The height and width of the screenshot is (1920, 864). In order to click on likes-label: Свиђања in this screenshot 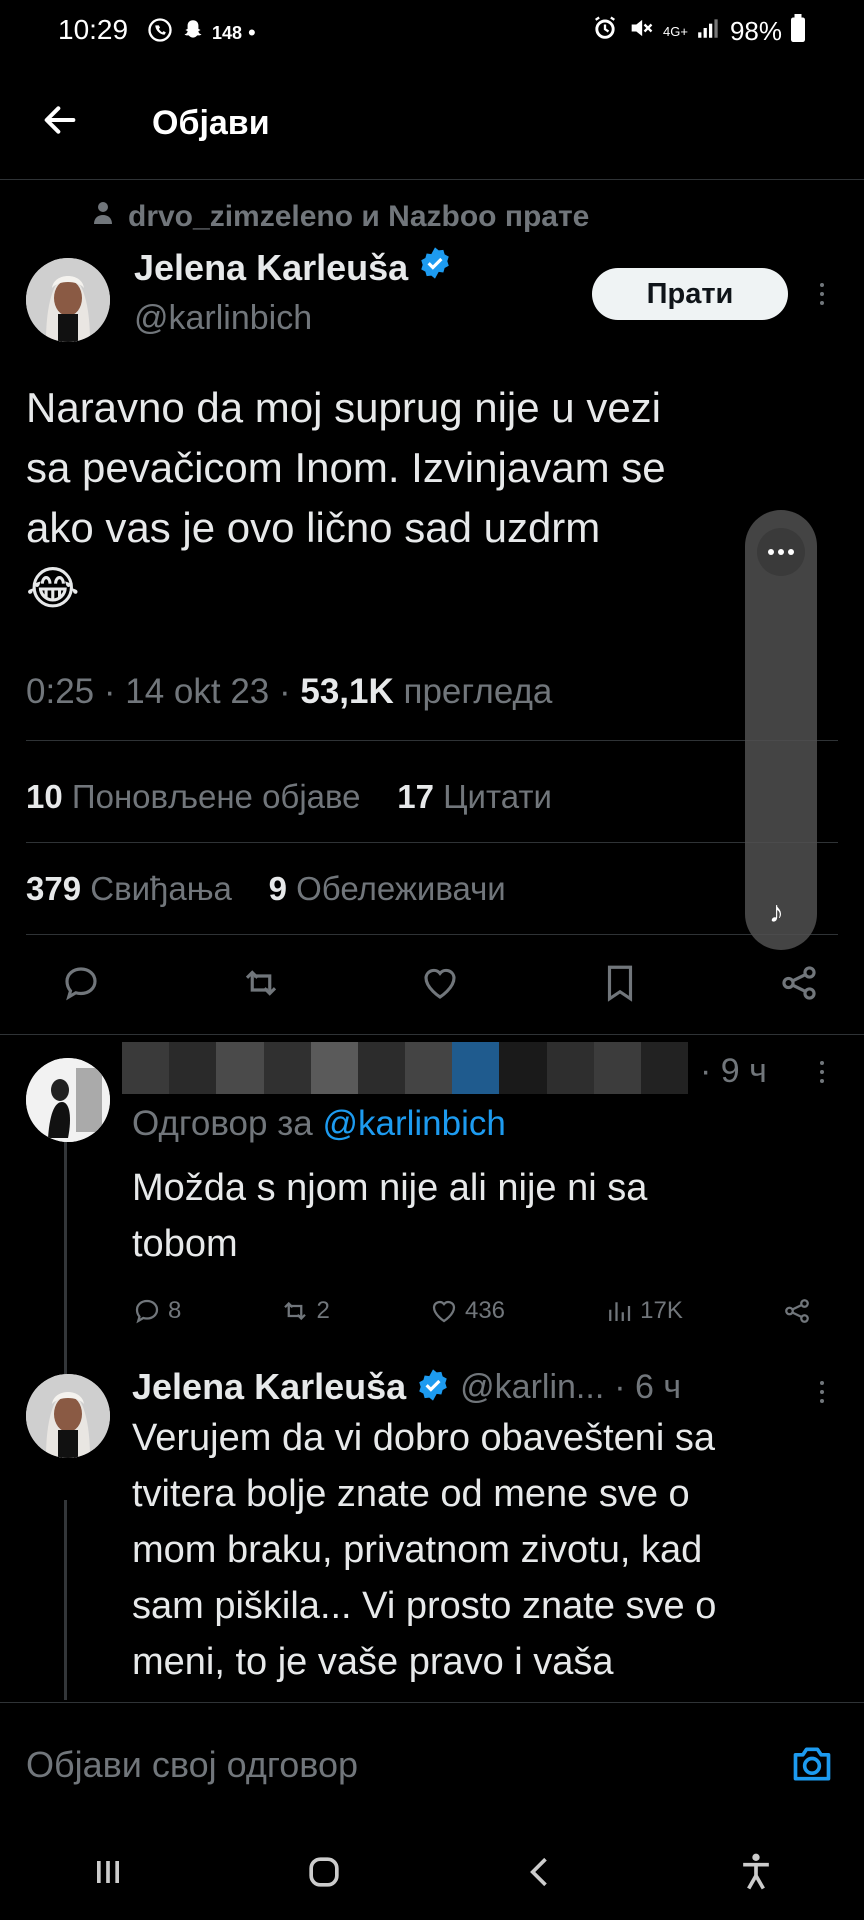, I will do `click(161, 888)`.